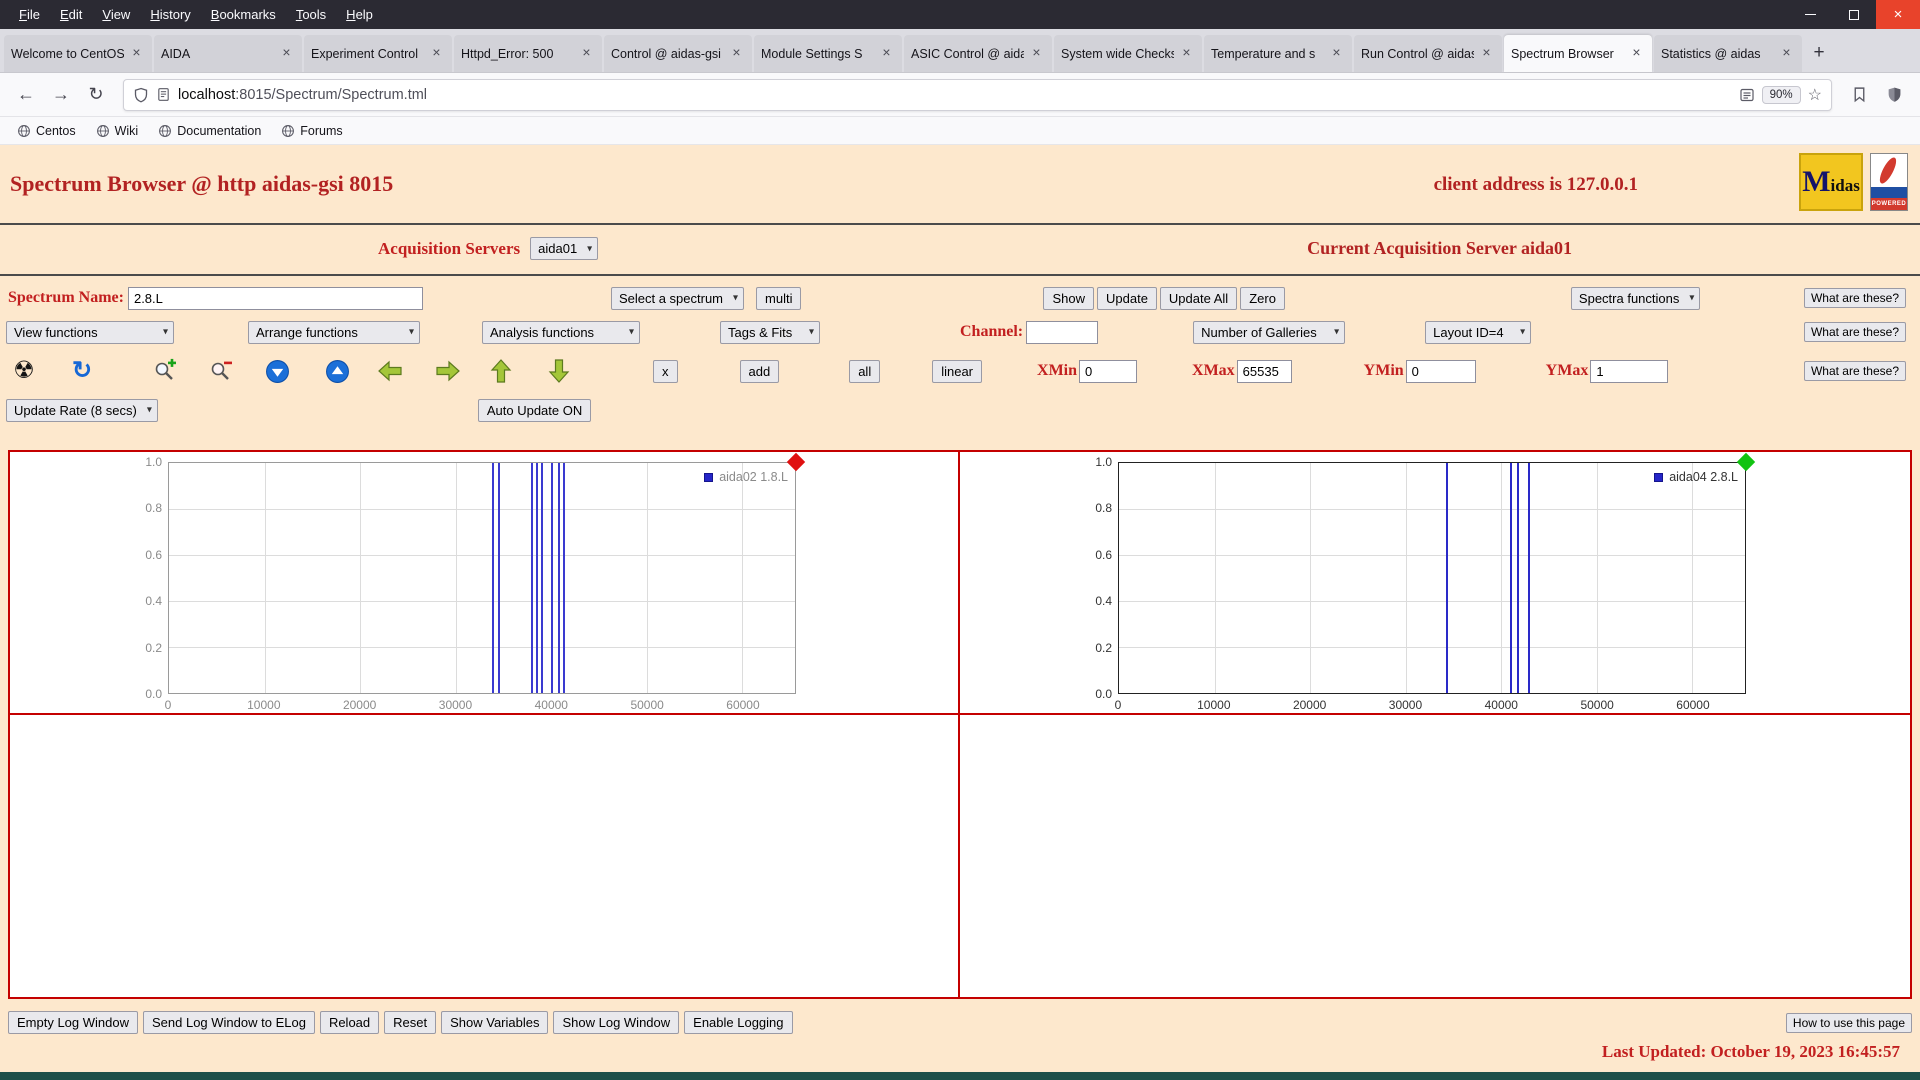  I want to click on tab: AIDA ×, so click(228, 53).